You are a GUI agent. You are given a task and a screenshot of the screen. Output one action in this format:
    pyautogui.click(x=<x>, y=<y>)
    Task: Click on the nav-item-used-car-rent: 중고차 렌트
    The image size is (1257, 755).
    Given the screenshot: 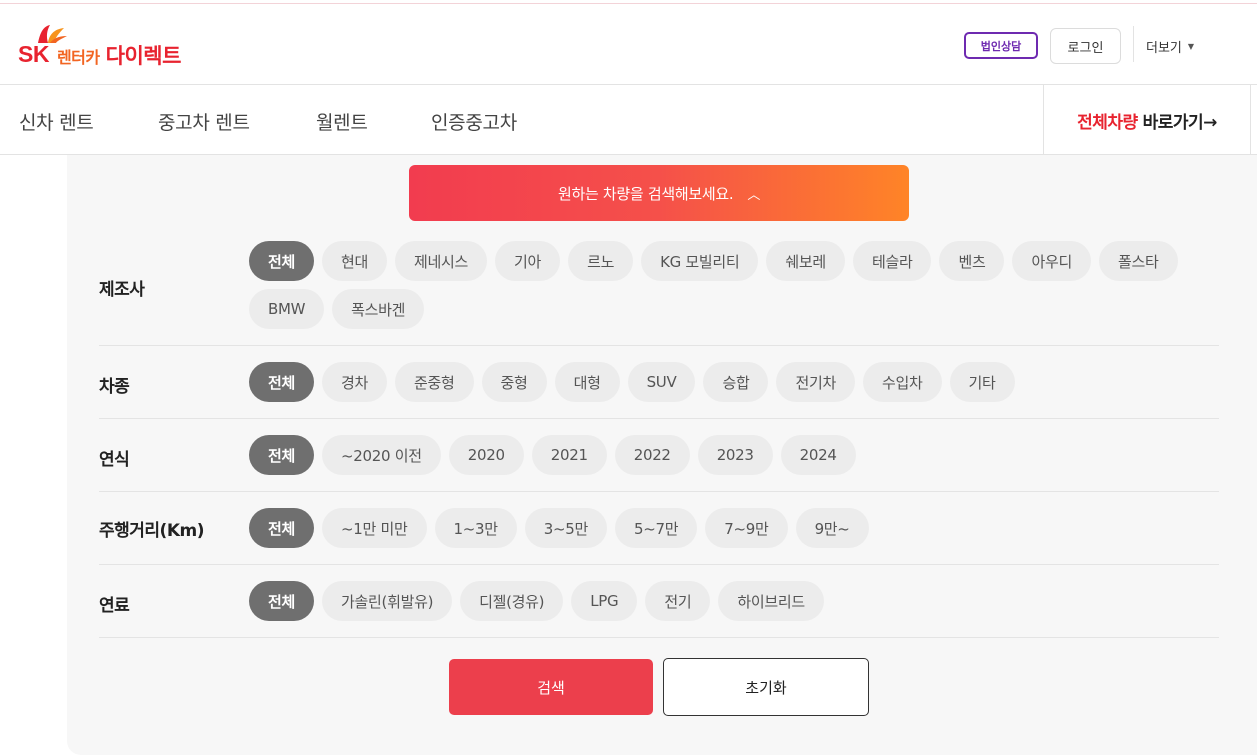 What is the action you would take?
    pyautogui.click(x=204, y=121)
    